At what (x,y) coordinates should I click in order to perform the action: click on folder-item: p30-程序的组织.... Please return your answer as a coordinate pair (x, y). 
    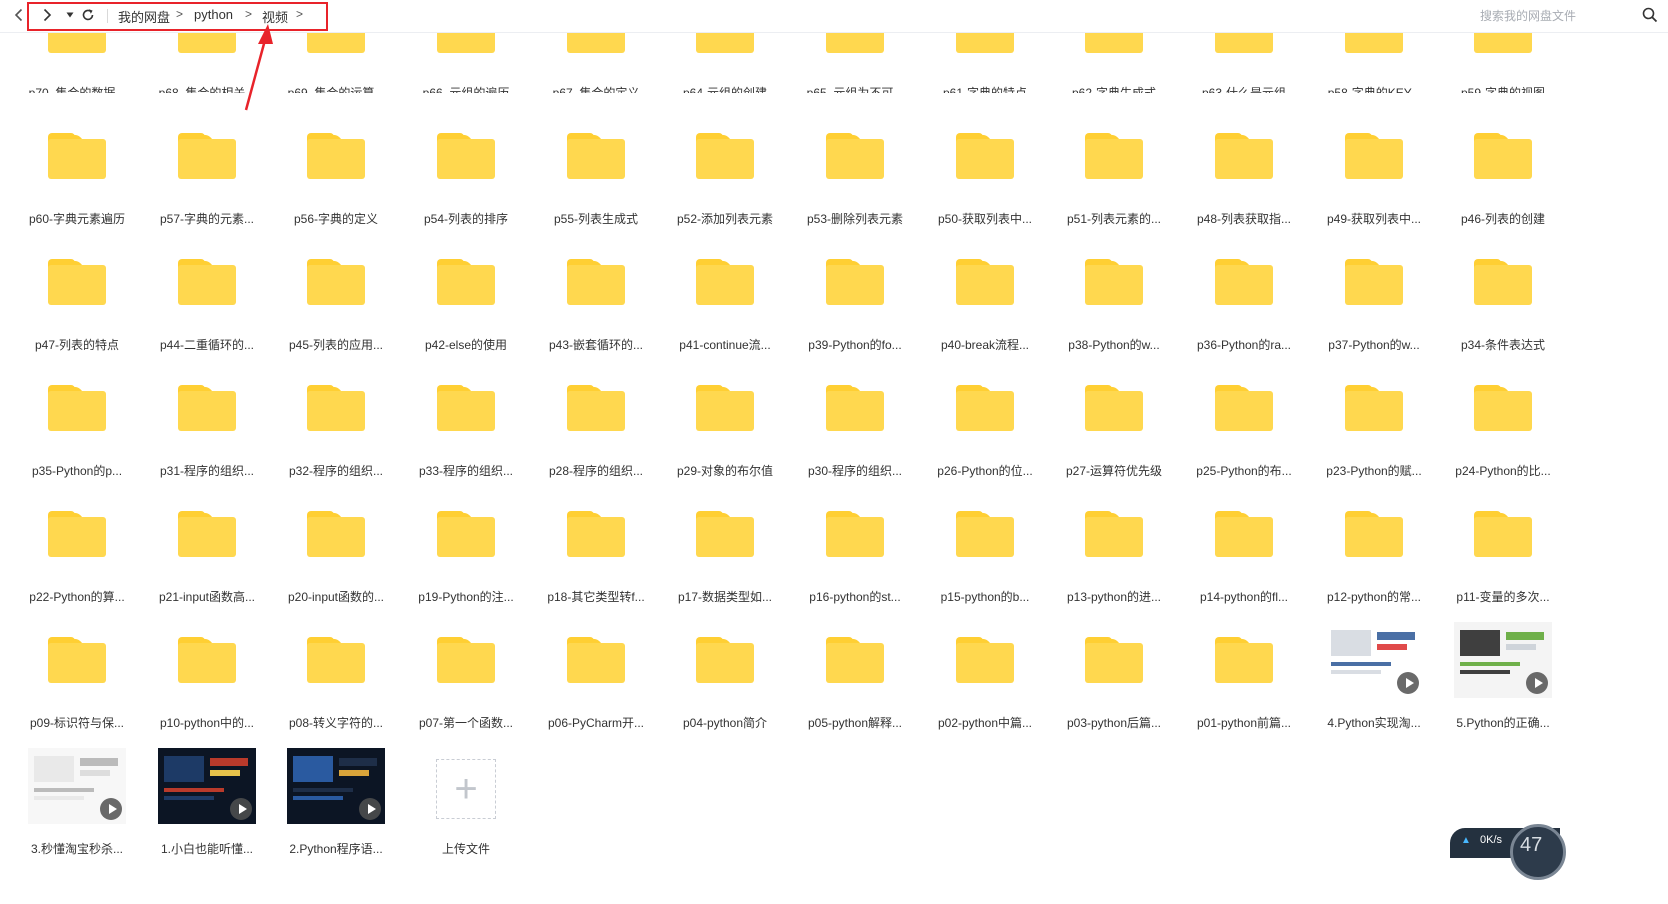
    Looking at the image, I should click on (855, 421).